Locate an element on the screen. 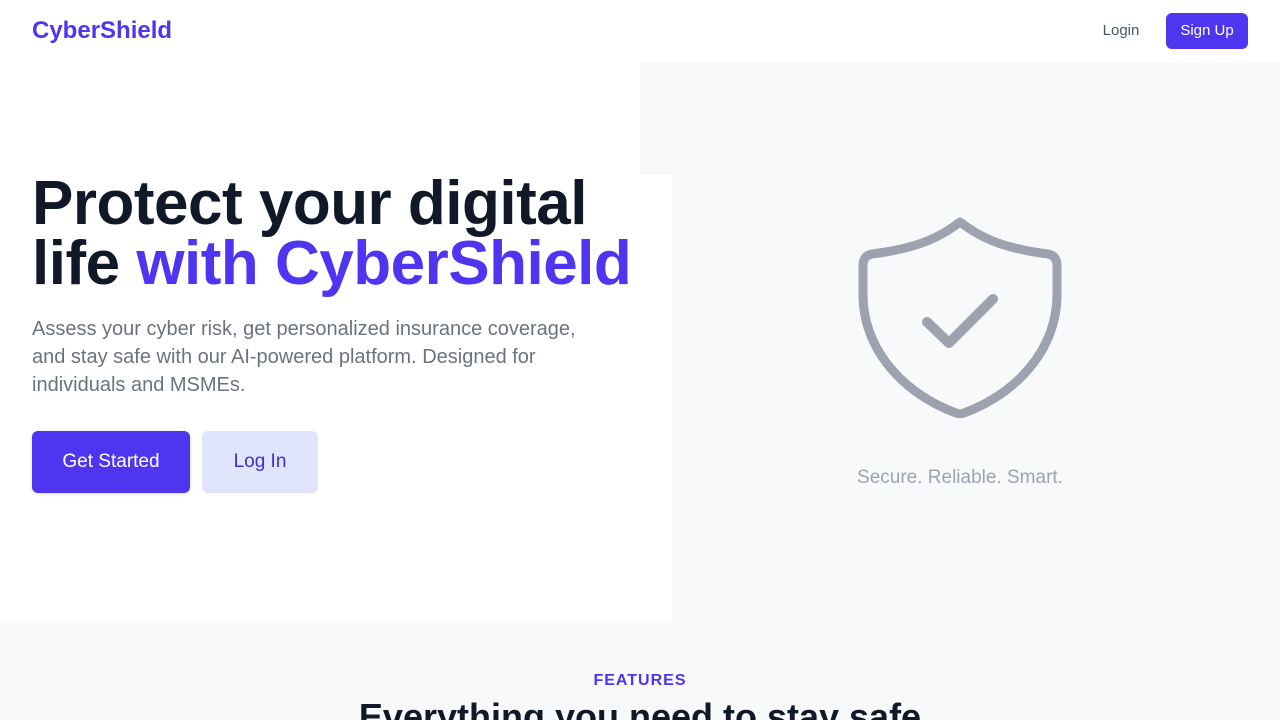 The image size is (1280, 720). features-eyebrow: FEATURES is located at coordinates (640, 680).